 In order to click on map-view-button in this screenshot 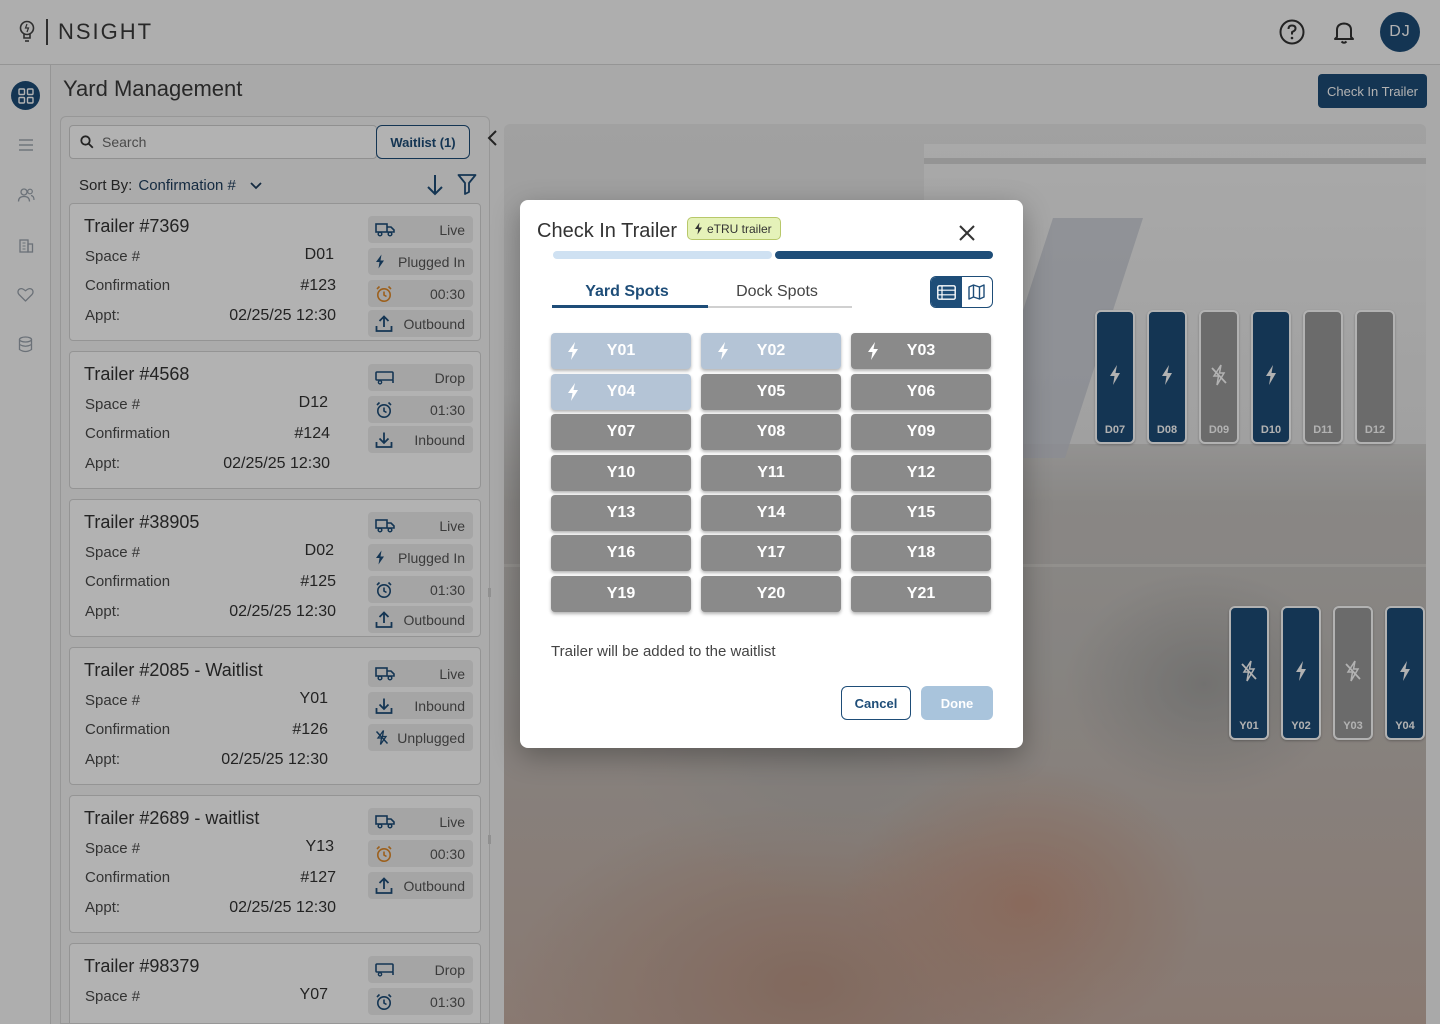, I will do `click(977, 292)`.